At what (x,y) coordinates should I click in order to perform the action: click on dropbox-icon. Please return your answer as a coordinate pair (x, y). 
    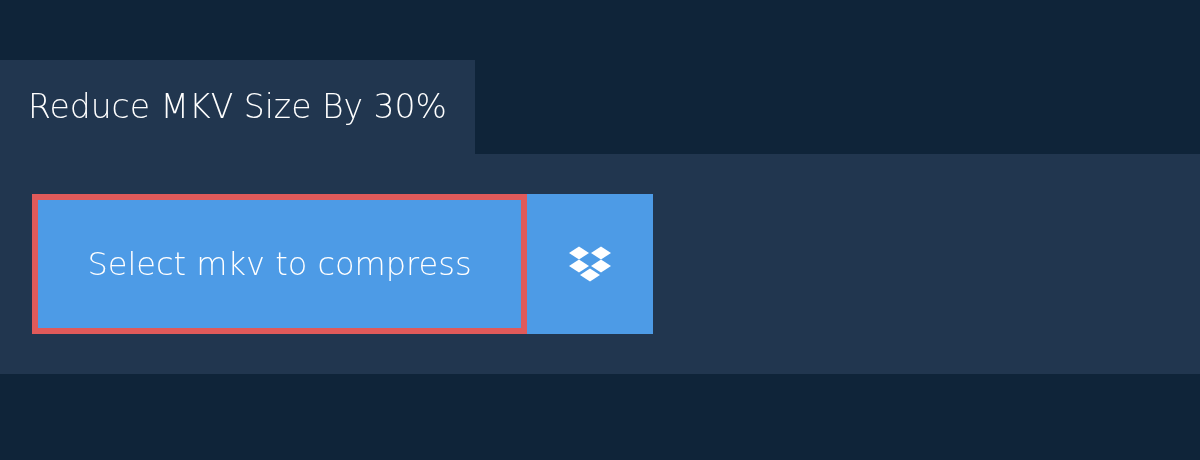
    Looking at the image, I should click on (590, 264).